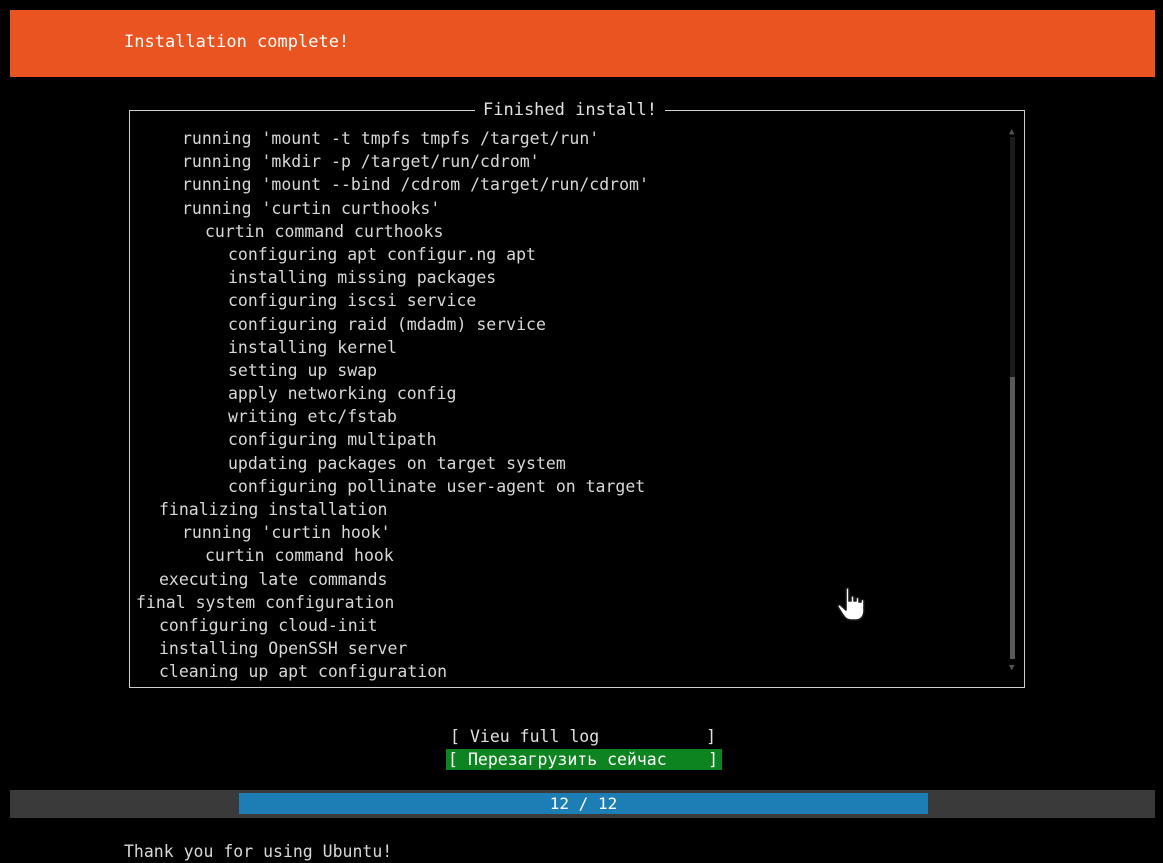 Image resolution: width=1163 pixels, height=863 pixels. I want to click on log-line: setting up swap, so click(303, 370).